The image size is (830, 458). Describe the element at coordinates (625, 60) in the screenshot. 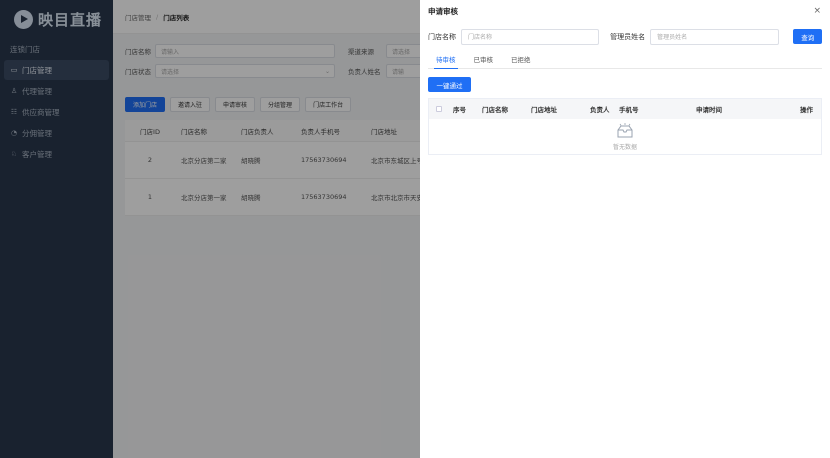

I see `review-tabs: 待审核 已审核 已拒绝` at that location.